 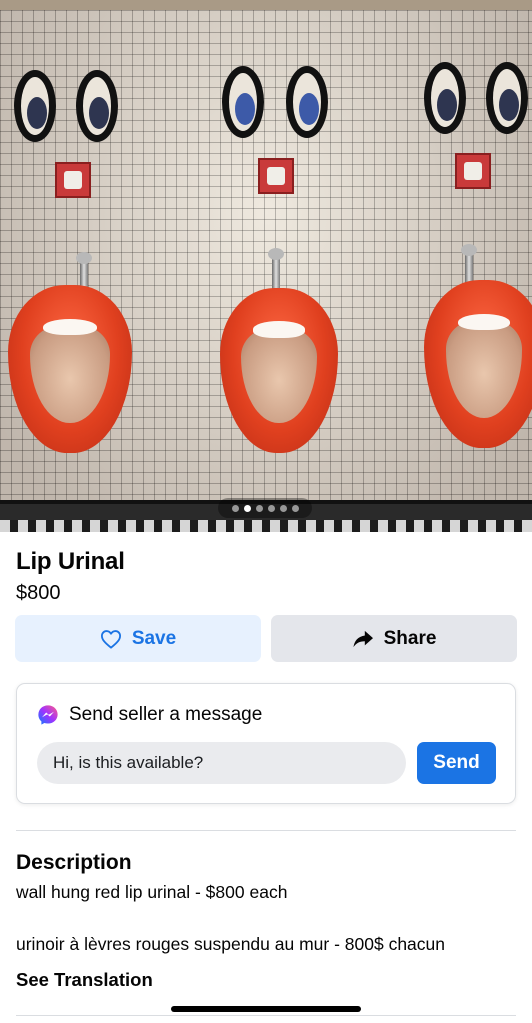 What do you see at coordinates (84, 980) in the screenshot?
I see `see-translation-link: See Translation` at bounding box center [84, 980].